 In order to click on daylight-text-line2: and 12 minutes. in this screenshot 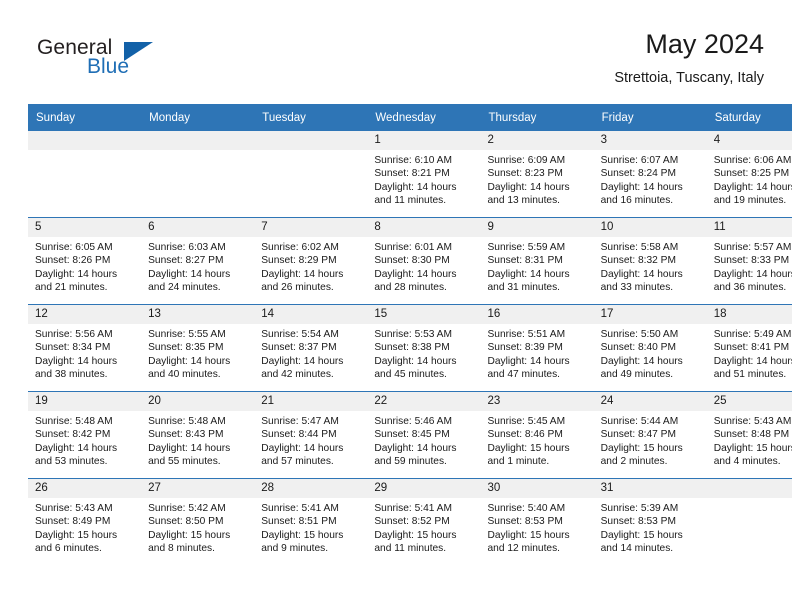, I will do `click(524, 549)`.